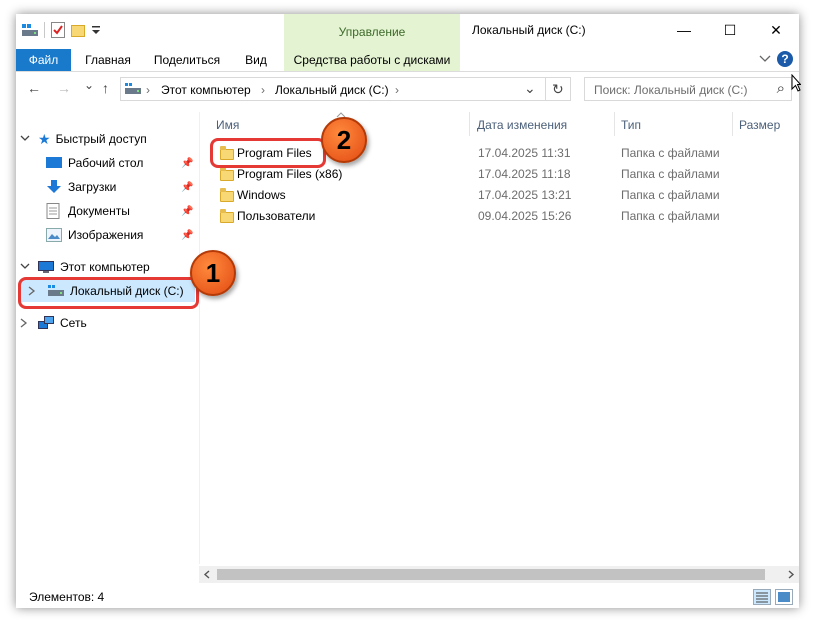  I want to click on pictures-icon, so click(54, 235).